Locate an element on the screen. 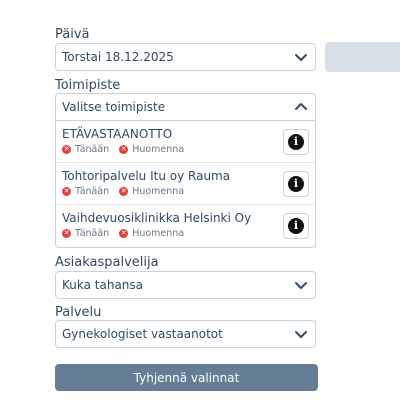 The height and width of the screenshot is (400, 400). date-label: Päivä is located at coordinates (72, 34).